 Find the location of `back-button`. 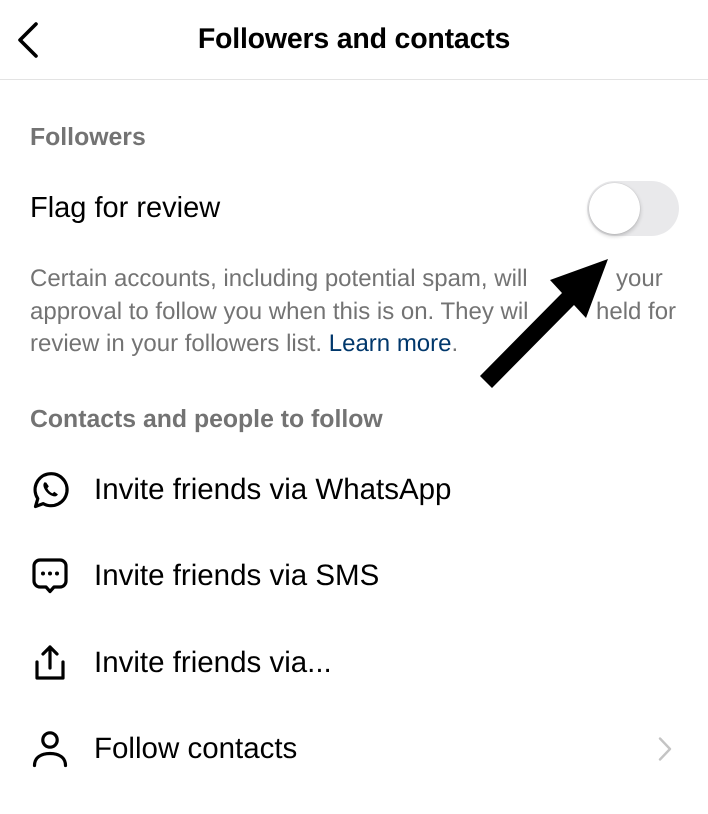

back-button is located at coordinates (28, 40).